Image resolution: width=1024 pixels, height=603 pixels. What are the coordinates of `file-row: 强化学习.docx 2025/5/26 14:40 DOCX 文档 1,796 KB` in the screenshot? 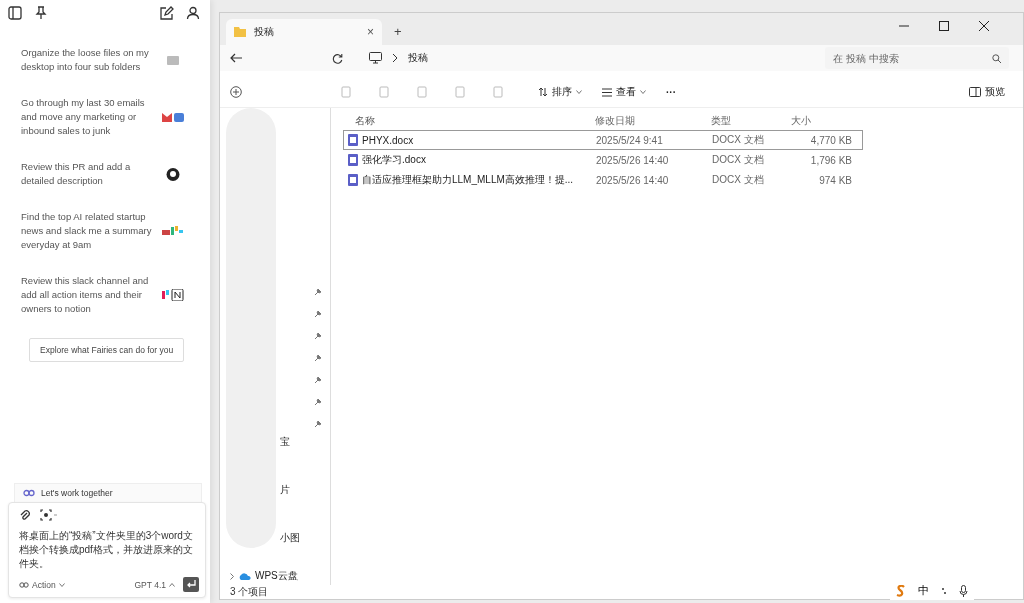 It's located at (603, 160).